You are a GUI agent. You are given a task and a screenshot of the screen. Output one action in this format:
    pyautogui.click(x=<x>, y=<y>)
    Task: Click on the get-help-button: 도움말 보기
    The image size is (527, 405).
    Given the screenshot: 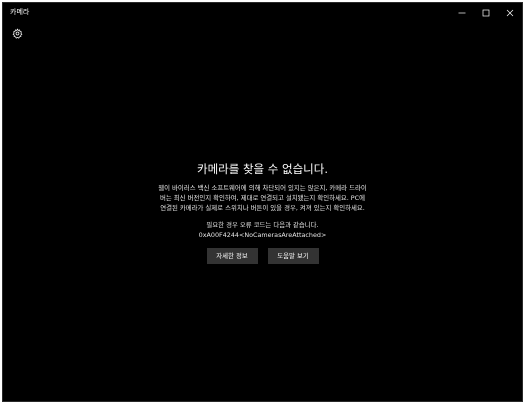 What is the action you would take?
    pyautogui.click(x=293, y=256)
    